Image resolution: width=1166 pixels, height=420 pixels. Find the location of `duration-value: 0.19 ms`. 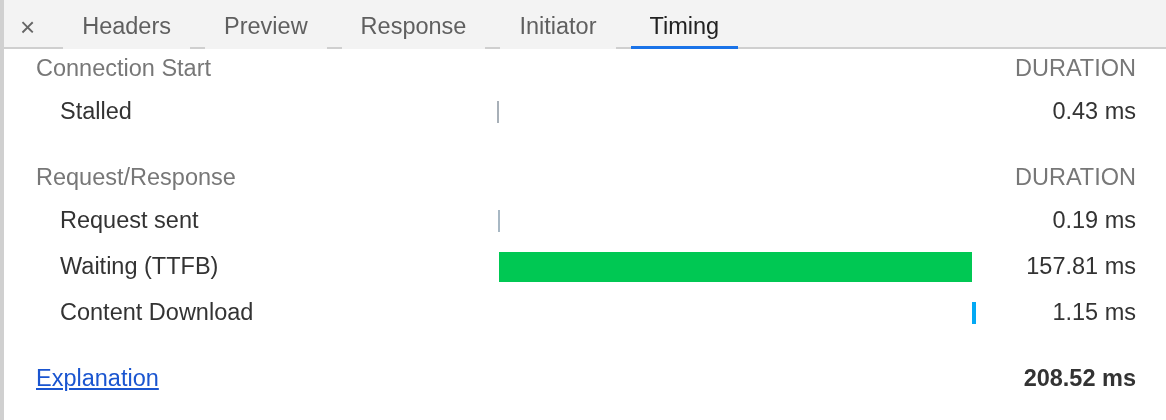

duration-value: 0.19 ms is located at coordinates (1093, 221).